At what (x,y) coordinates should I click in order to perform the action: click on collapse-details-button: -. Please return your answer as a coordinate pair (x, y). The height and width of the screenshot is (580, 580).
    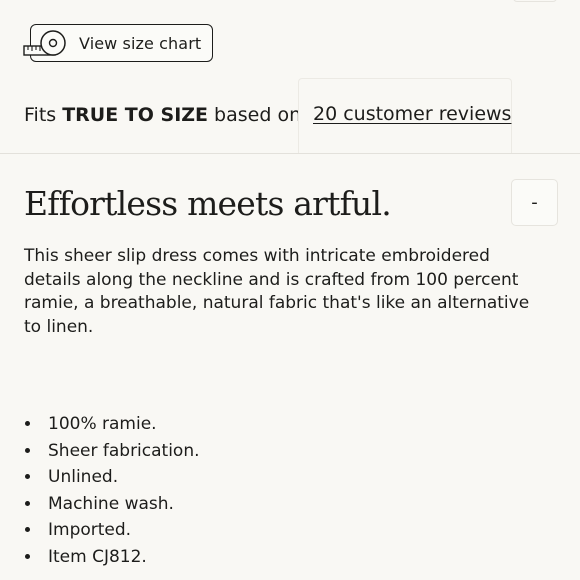
    Looking at the image, I should click on (534, 202).